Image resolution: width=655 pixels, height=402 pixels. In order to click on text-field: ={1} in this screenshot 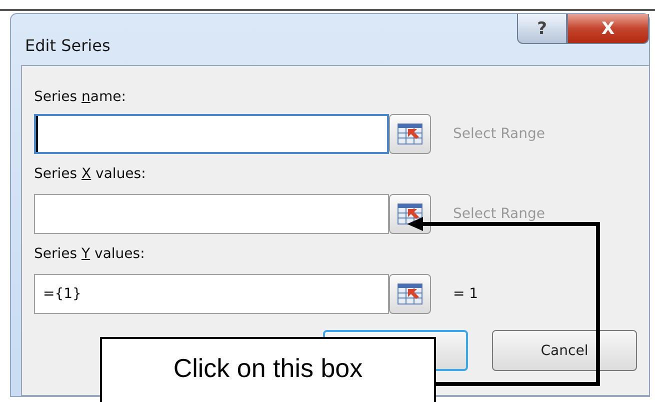, I will do `click(211, 294)`.